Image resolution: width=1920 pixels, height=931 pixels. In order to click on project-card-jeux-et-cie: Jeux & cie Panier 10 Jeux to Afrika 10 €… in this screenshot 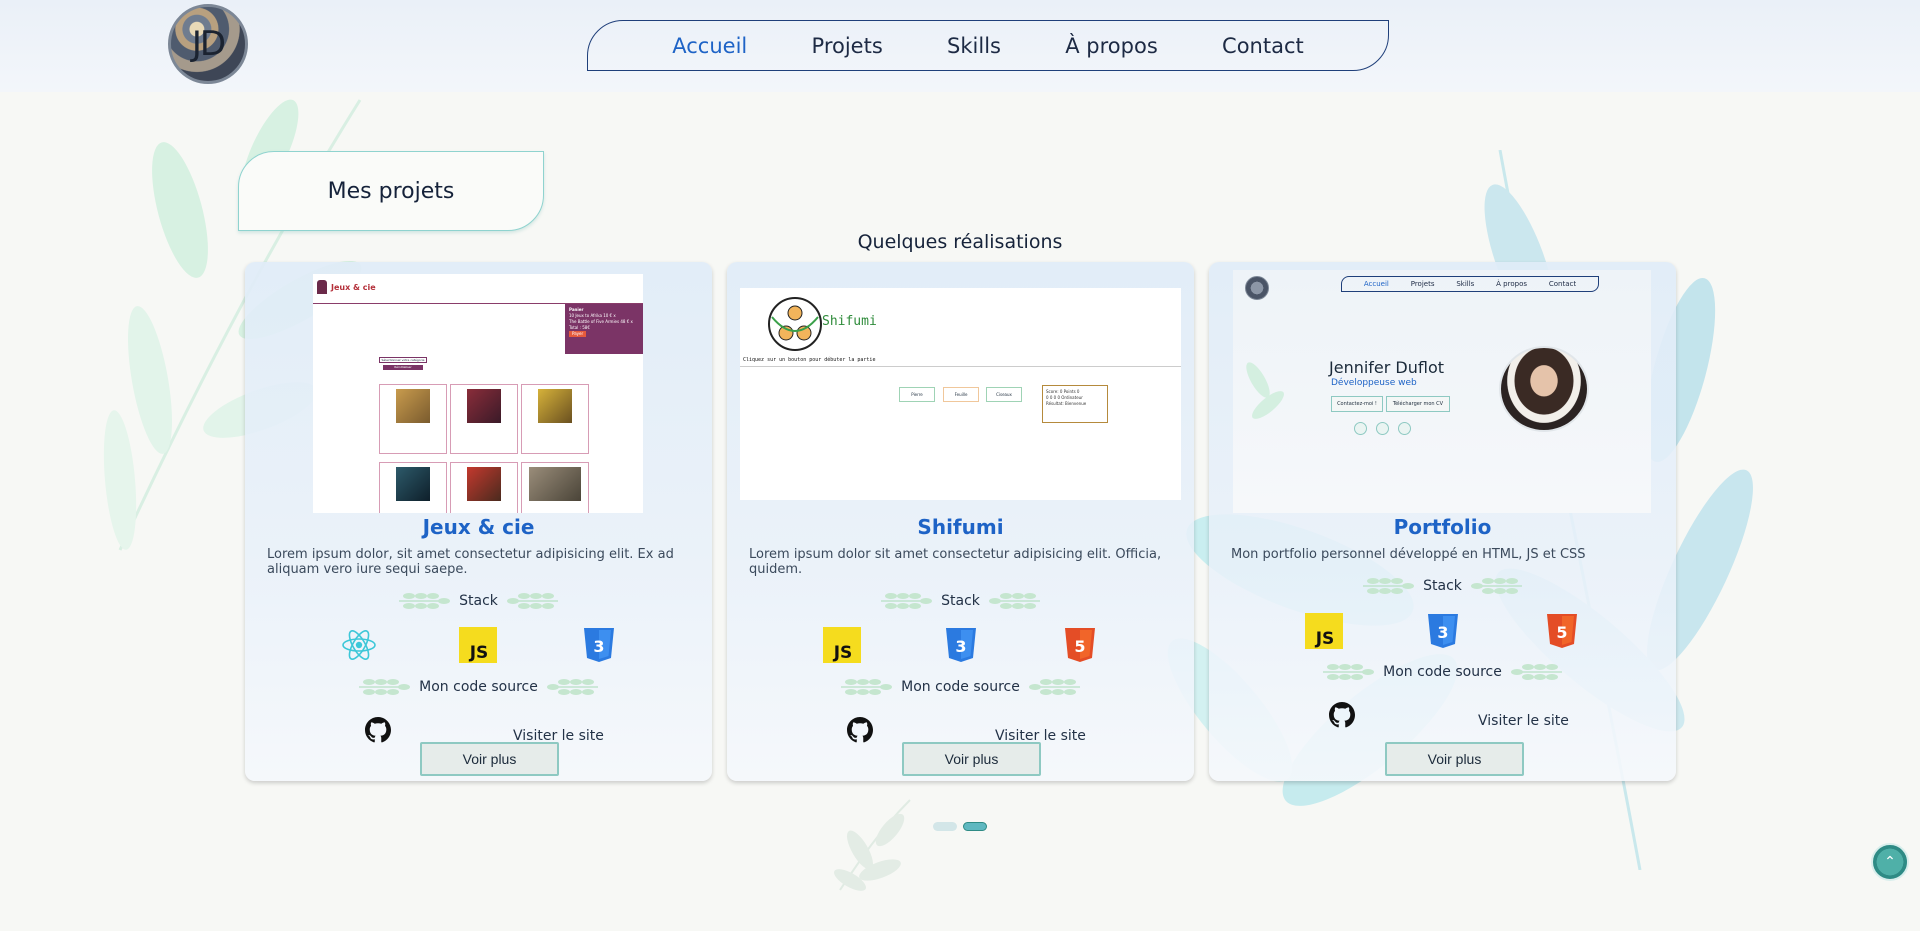, I will do `click(478, 521)`.